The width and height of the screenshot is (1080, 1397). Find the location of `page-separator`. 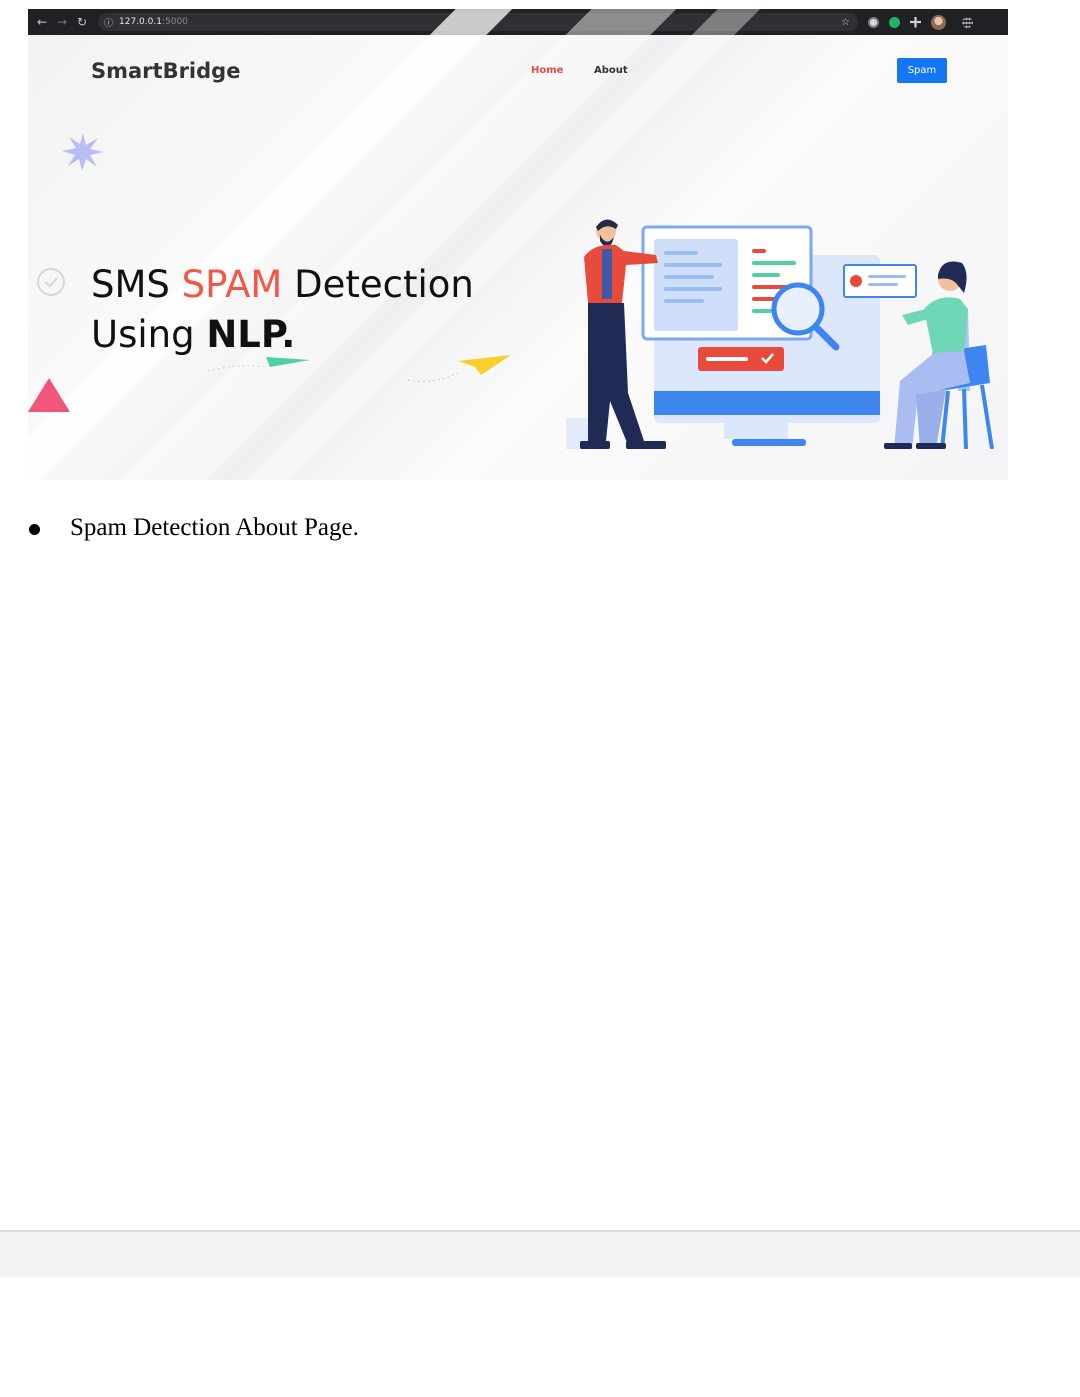

page-separator is located at coordinates (540, 1253).